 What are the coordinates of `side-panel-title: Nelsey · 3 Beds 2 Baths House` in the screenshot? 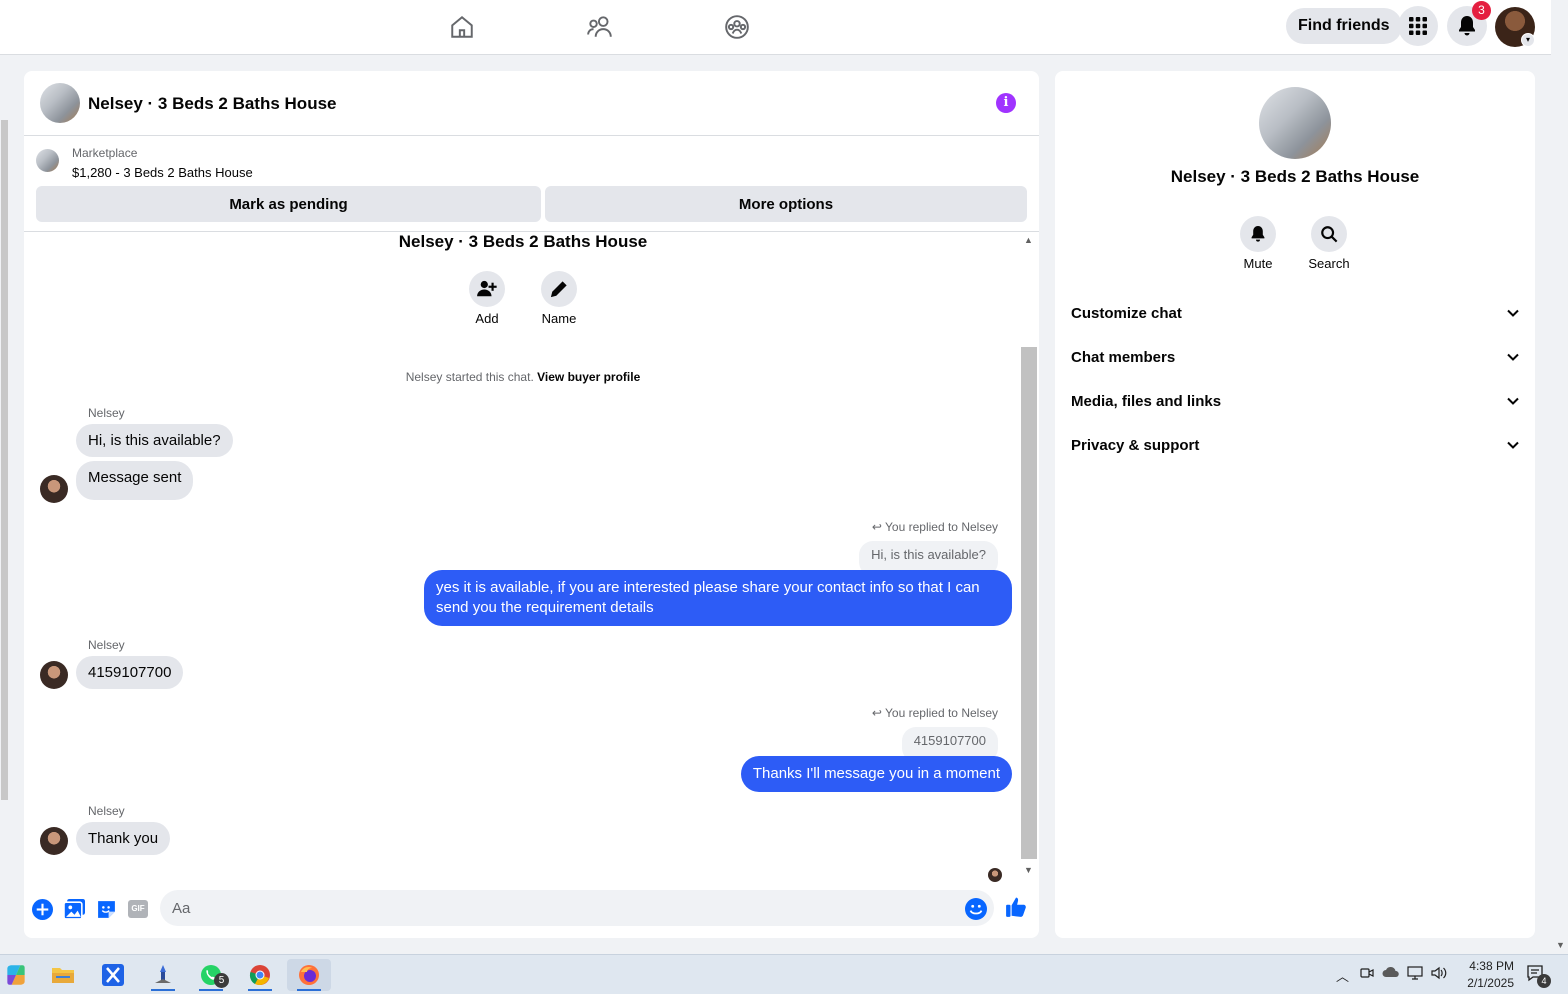 It's located at (1295, 176).